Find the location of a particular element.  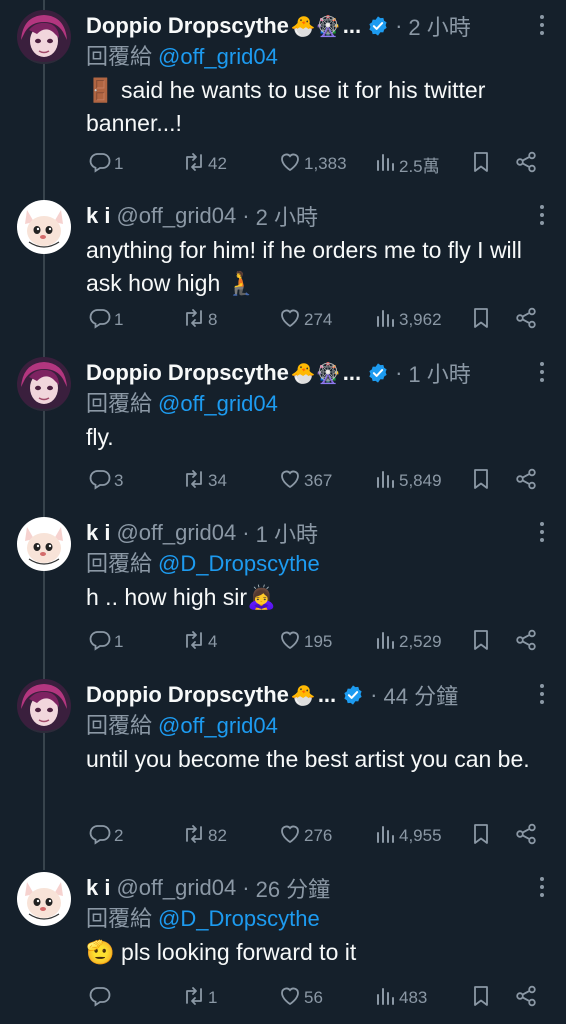

heart-icon is located at coordinates (290, 481).